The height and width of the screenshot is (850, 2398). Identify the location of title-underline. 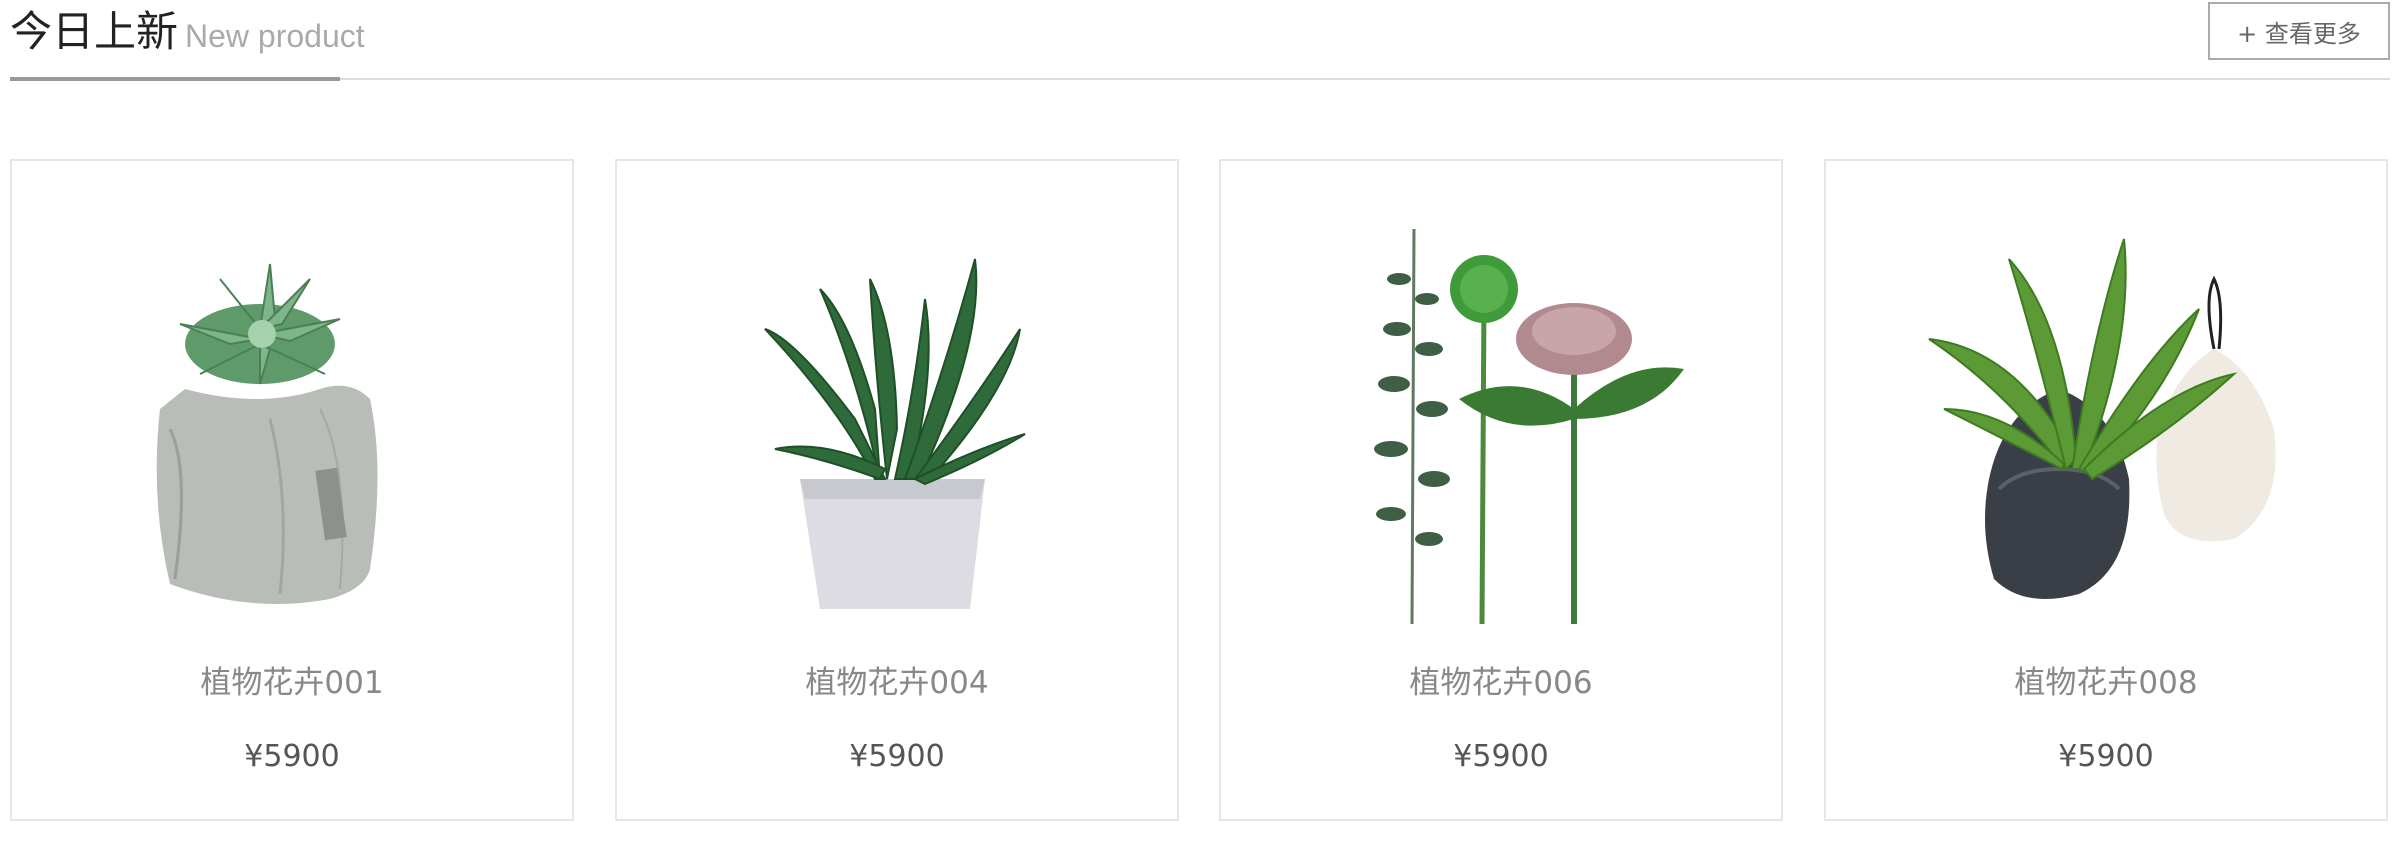
(175, 79).